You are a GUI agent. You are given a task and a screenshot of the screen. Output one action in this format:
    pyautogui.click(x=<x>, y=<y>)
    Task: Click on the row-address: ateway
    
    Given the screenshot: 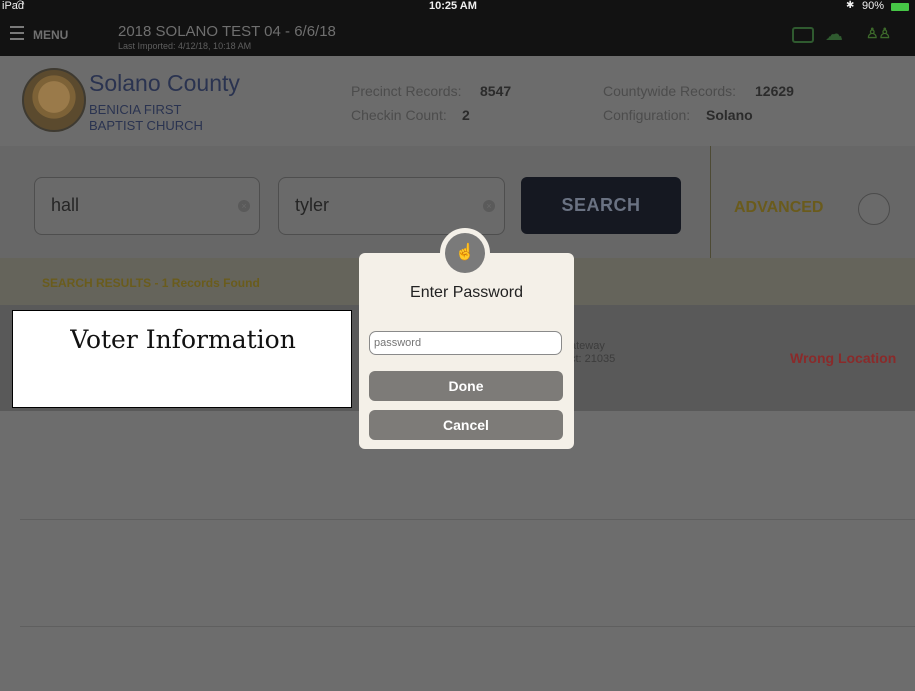 What is the action you would take?
    pyautogui.click(x=587, y=346)
    